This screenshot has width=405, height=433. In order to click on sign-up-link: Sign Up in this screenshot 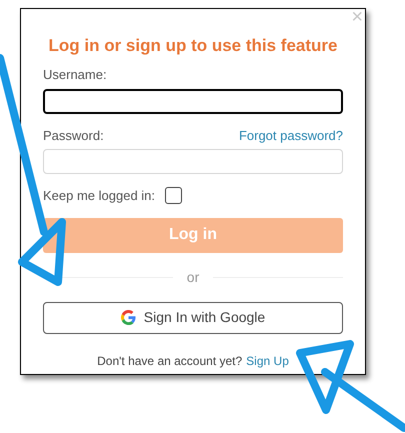, I will do `click(267, 361)`.